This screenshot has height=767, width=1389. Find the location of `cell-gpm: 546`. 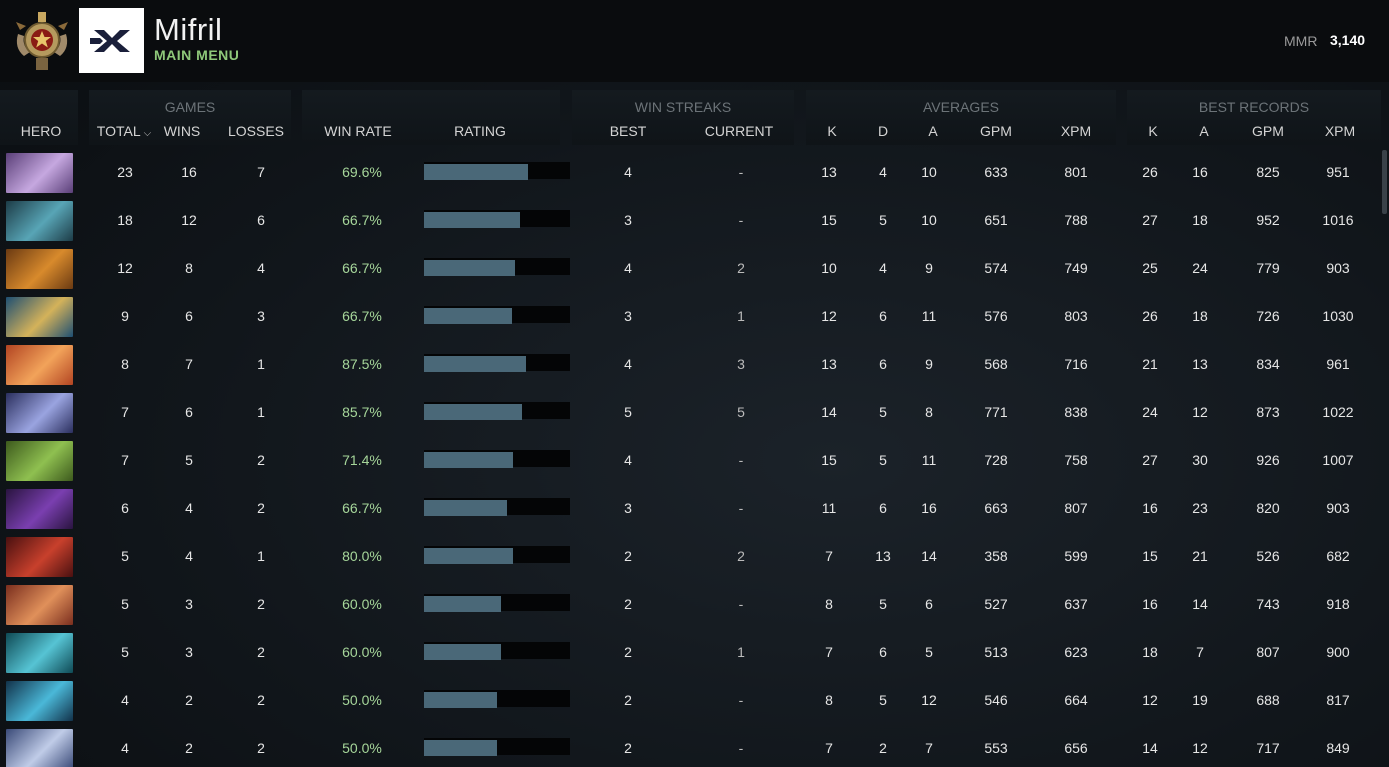

cell-gpm: 546 is located at coordinates (996, 700).